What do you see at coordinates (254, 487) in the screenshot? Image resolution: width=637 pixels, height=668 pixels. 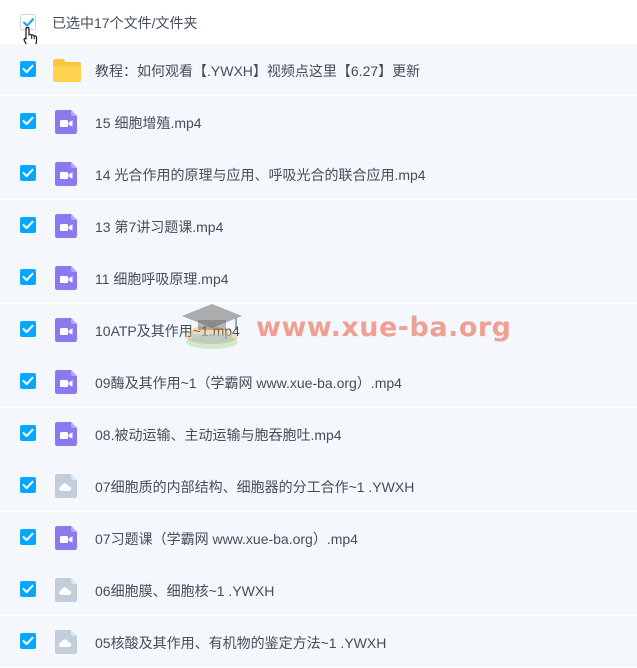 I see `file-name: 07细胞质的内部结构、细胞器的分工合作~1 .YWXH` at bounding box center [254, 487].